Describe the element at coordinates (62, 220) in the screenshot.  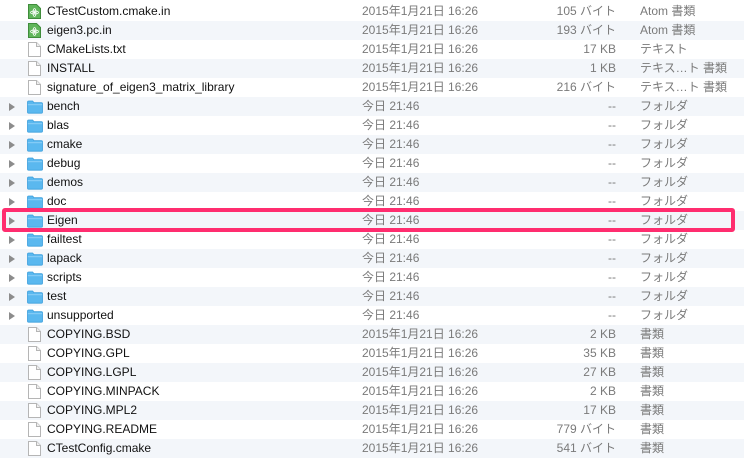
I see `file-name: Eigen` at that location.